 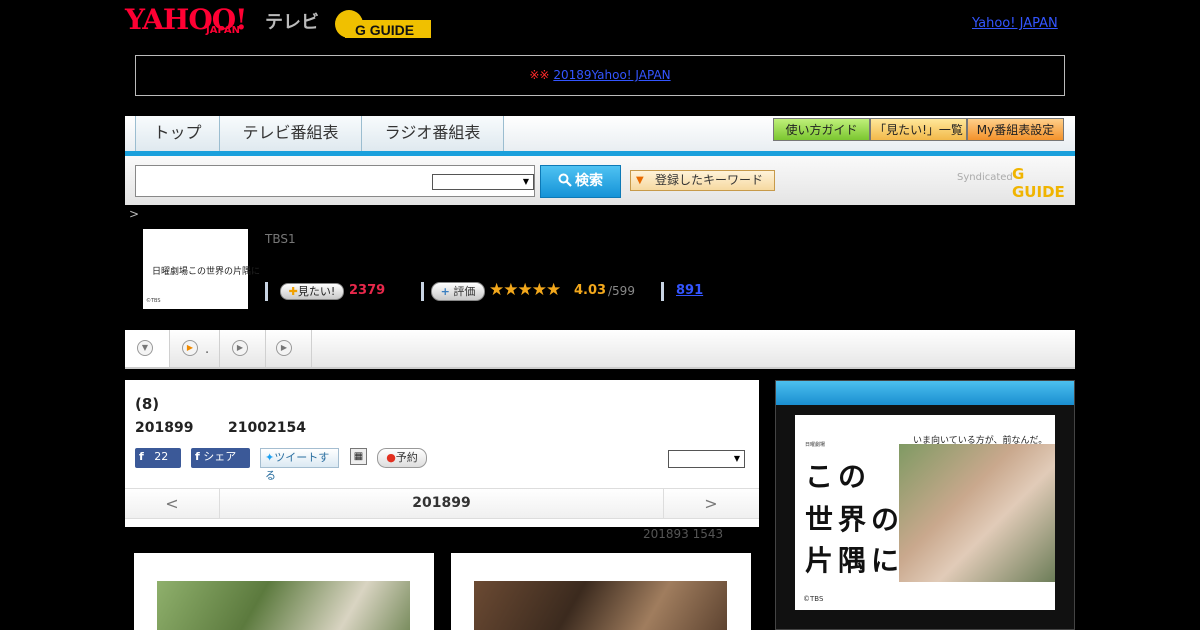 I want to click on toolbar-toggle: ▼, so click(x=147, y=348).